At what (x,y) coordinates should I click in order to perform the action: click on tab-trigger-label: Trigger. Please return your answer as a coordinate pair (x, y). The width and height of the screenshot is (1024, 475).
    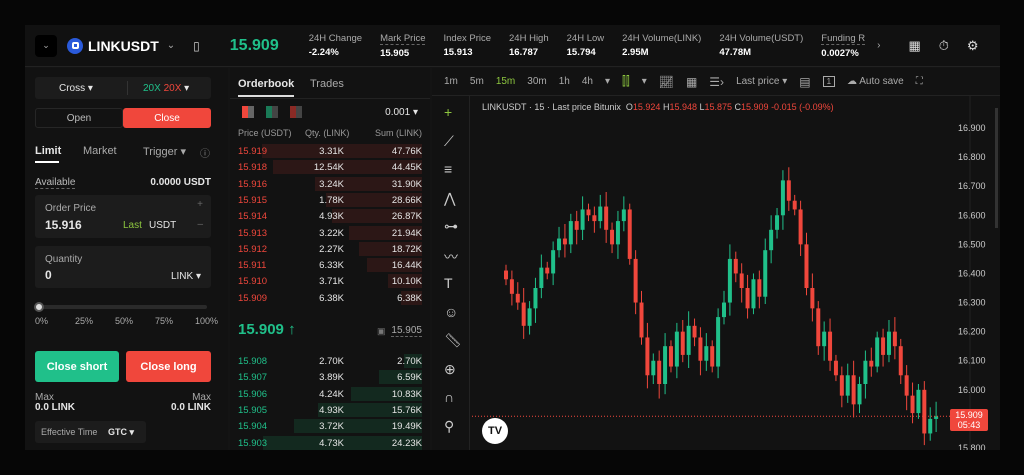
    Looking at the image, I should click on (160, 152).